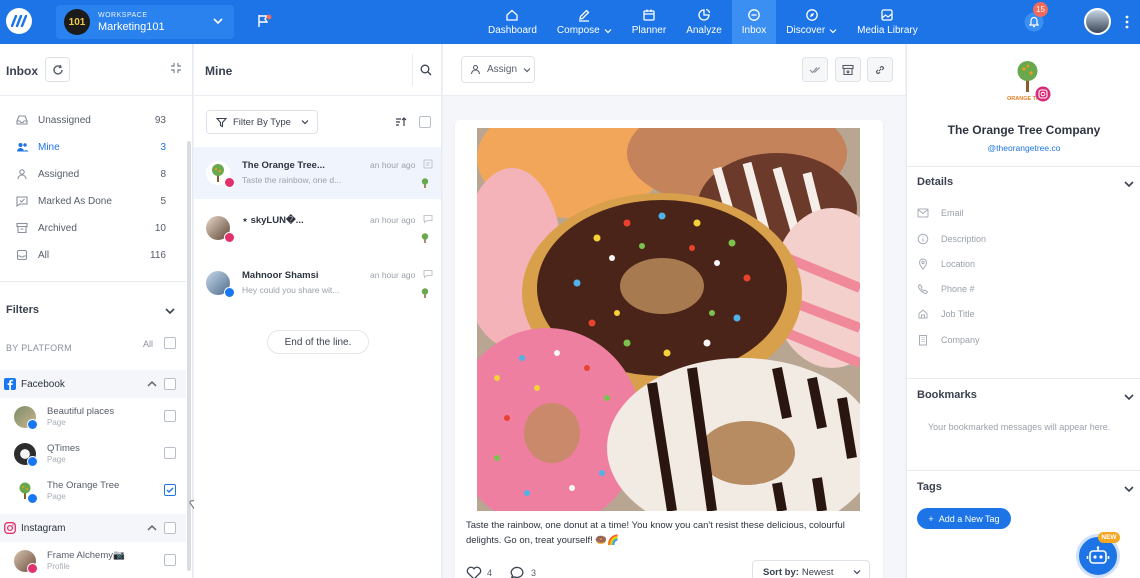 This screenshot has height=578, width=1140. I want to click on app-logo, so click(19, 21).